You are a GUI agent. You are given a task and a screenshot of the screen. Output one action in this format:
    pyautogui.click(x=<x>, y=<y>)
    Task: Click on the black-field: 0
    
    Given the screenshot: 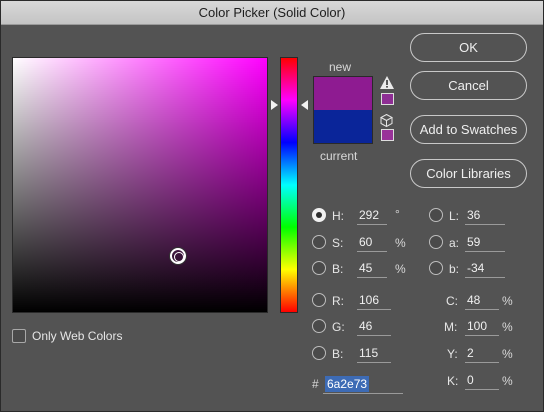 What is the action you would take?
    pyautogui.click(x=482, y=380)
    